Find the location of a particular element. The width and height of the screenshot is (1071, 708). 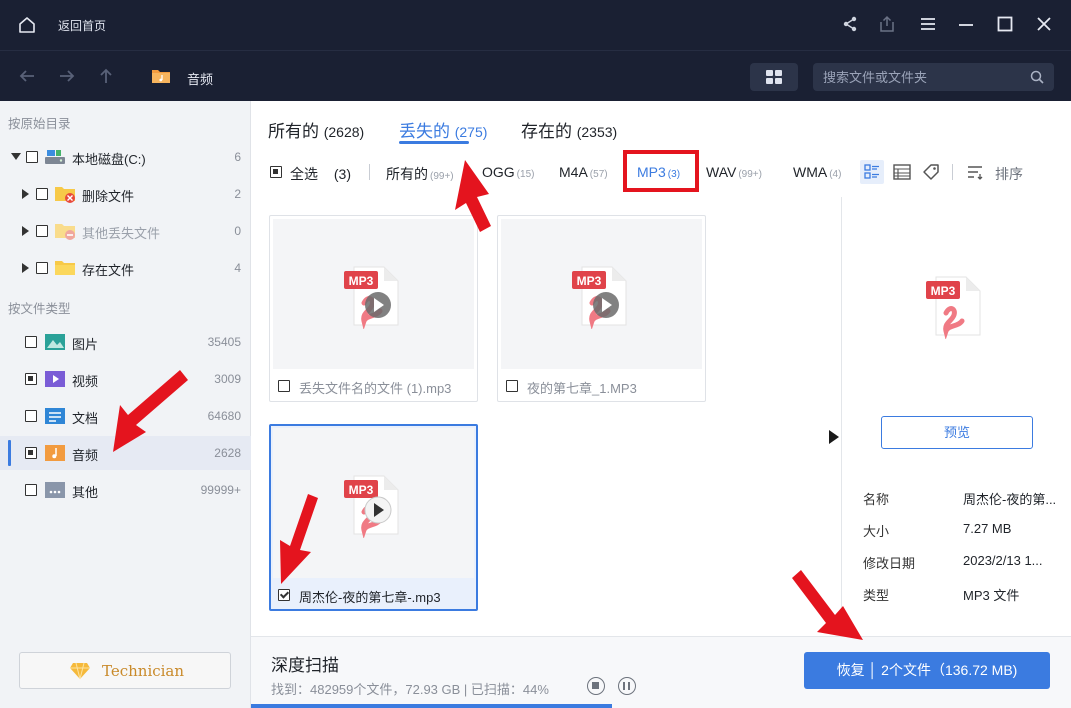

scan-title: 深度扫描 is located at coordinates (305, 665).